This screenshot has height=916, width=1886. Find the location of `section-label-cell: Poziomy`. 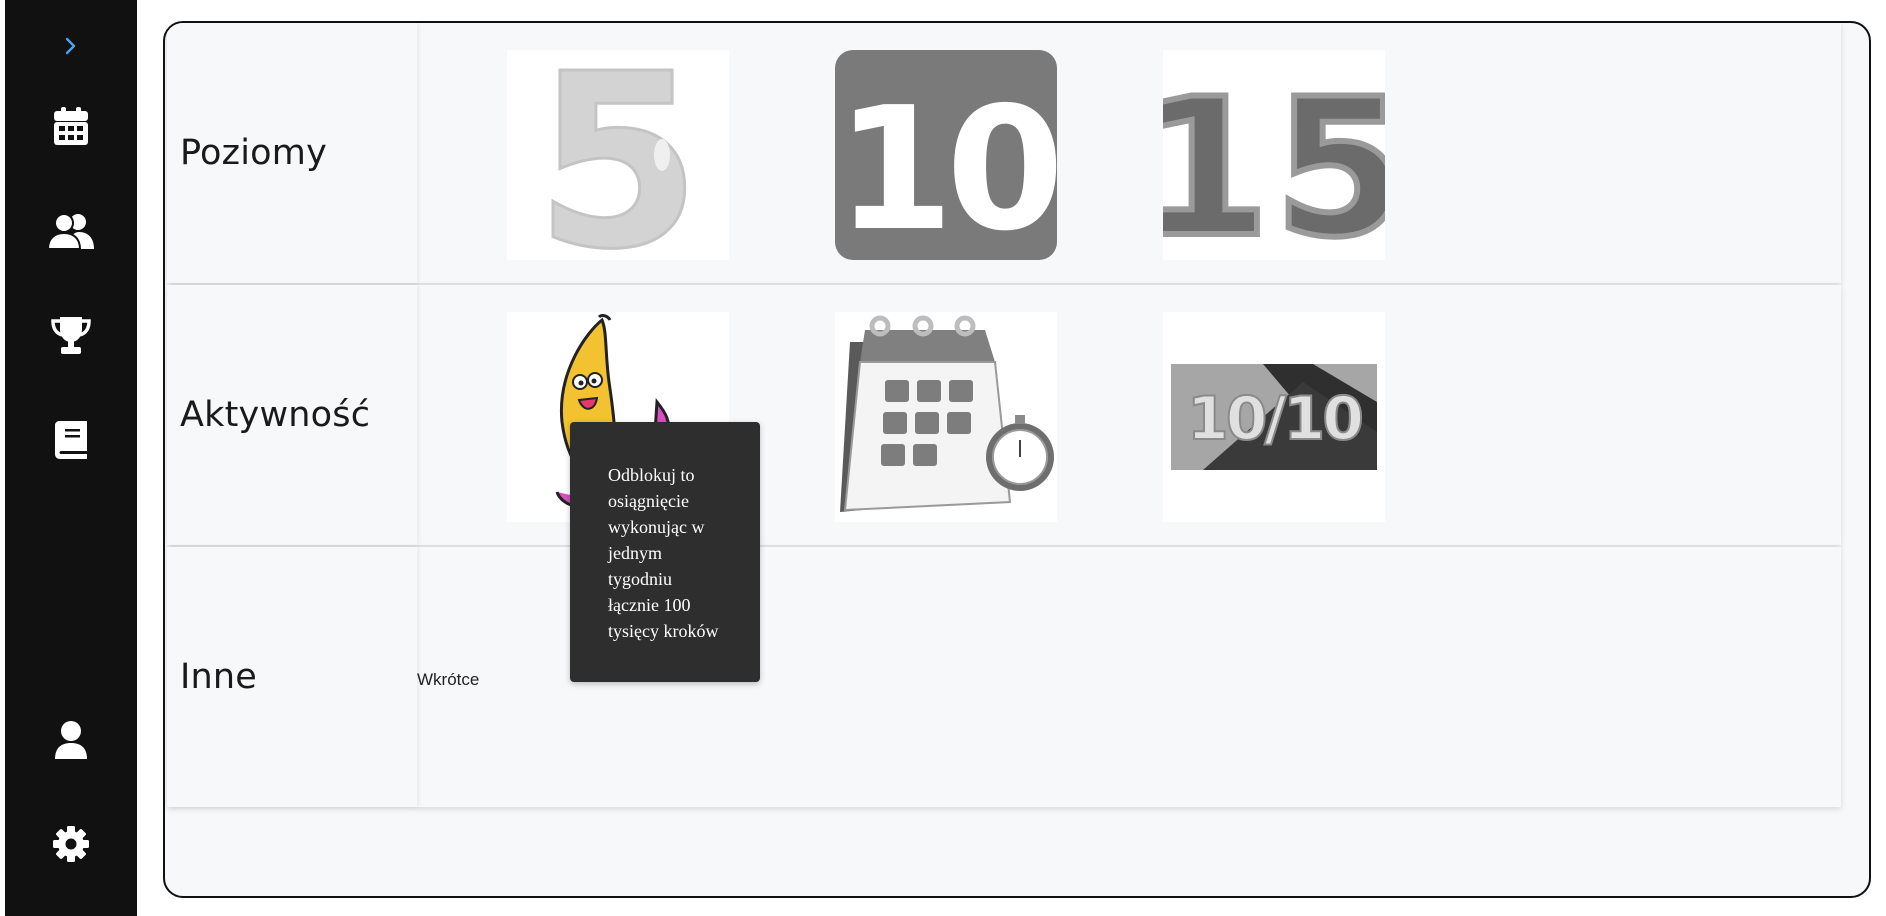

section-label-cell: Poziomy is located at coordinates (292, 153).